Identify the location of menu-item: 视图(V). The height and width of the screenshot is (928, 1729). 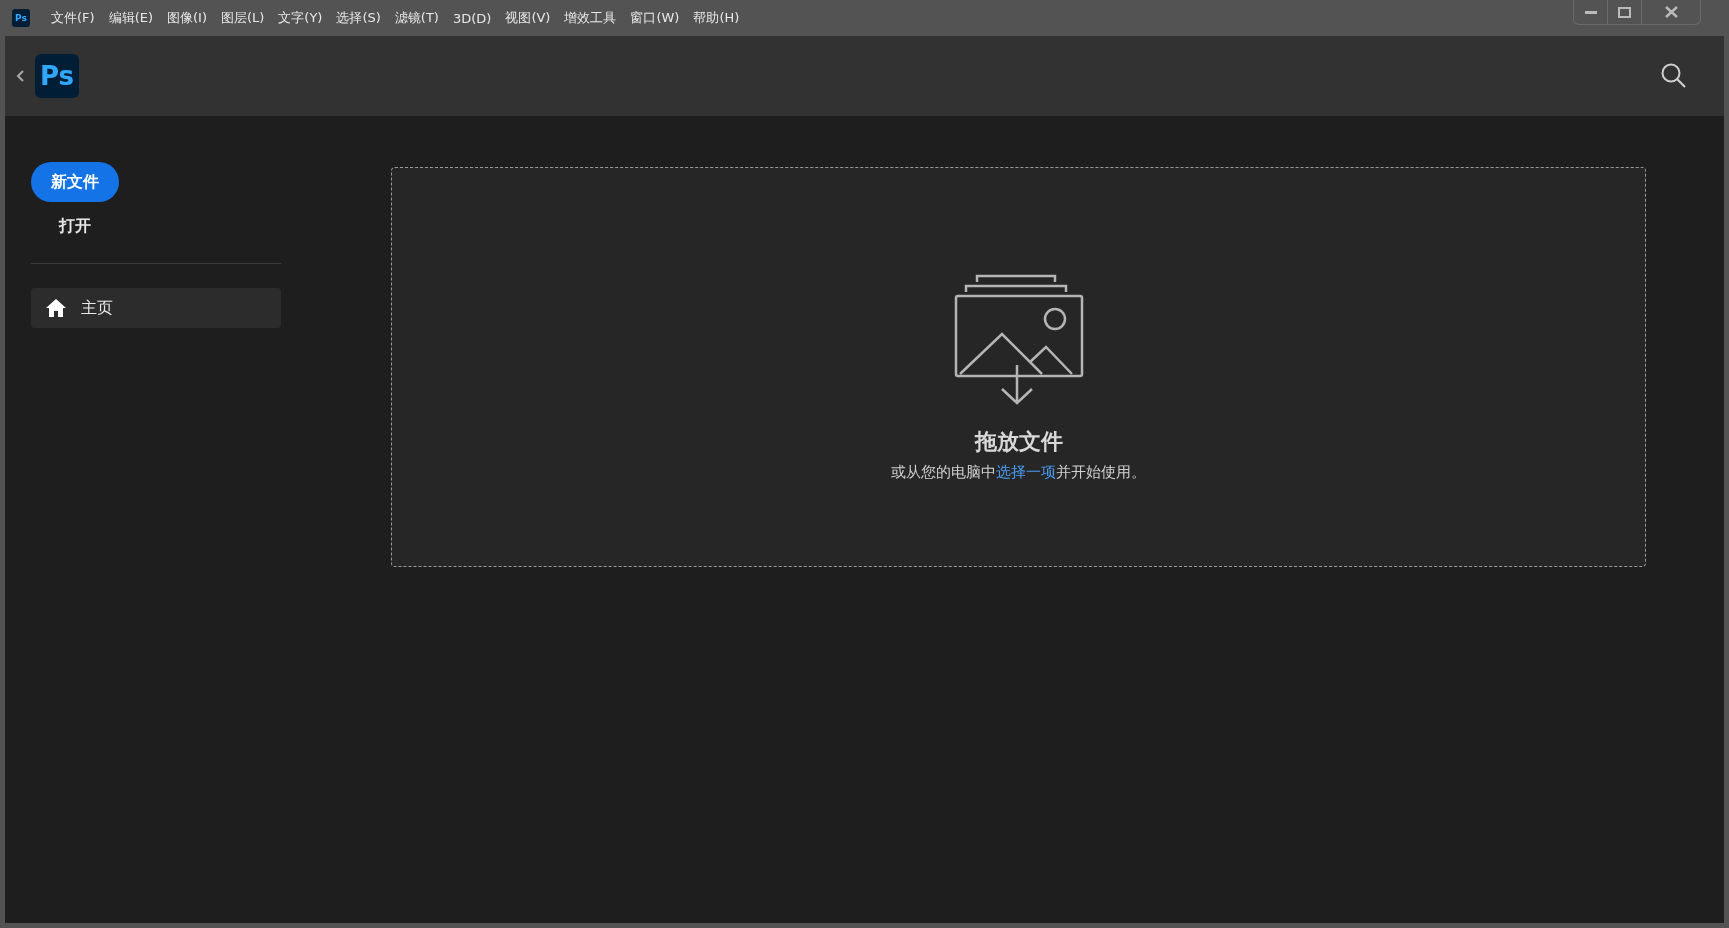
(528, 18).